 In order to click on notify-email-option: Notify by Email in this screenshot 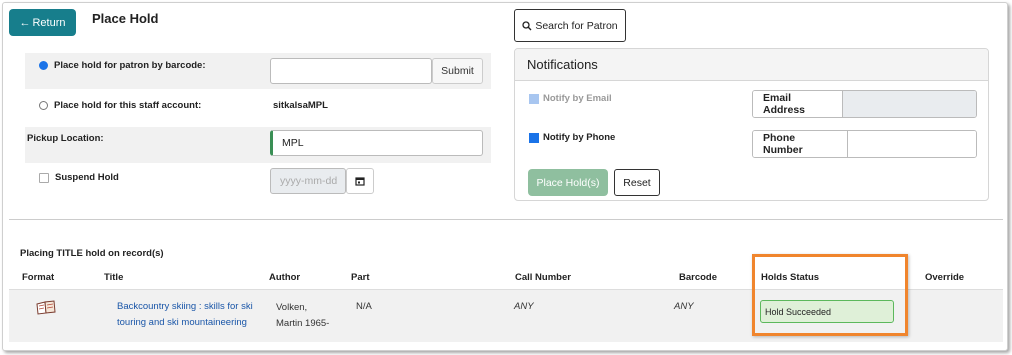, I will do `click(570, 98)`.